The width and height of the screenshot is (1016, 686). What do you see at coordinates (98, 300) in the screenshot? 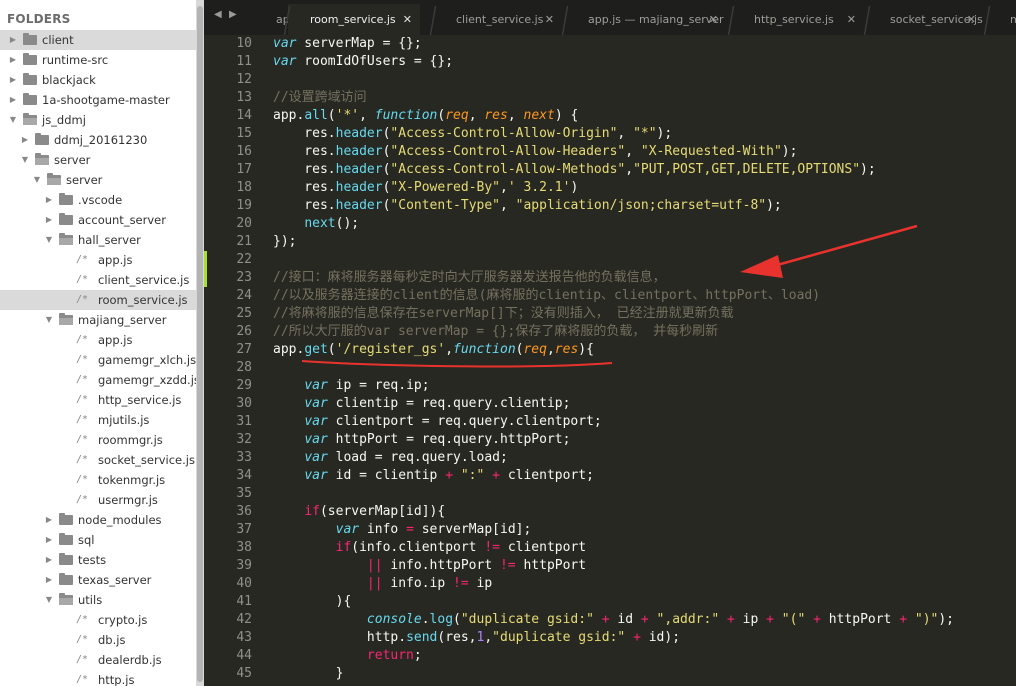
I see `tree-file: /* room_service.js` at bounding box center [98, 300].